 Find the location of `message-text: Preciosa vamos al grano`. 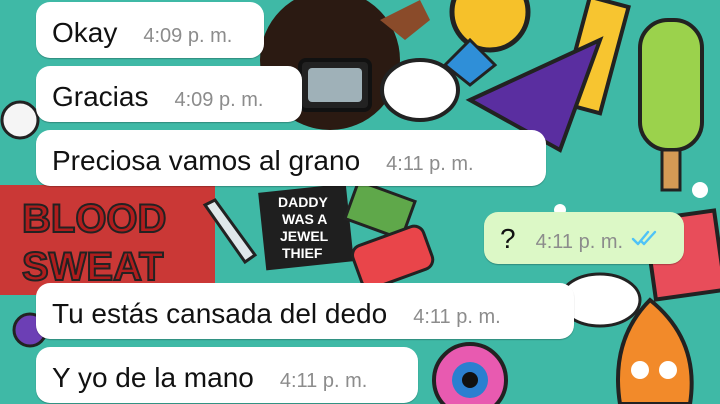

message-text: Preciosa vamos al grano is located at coordinates (206, 160).